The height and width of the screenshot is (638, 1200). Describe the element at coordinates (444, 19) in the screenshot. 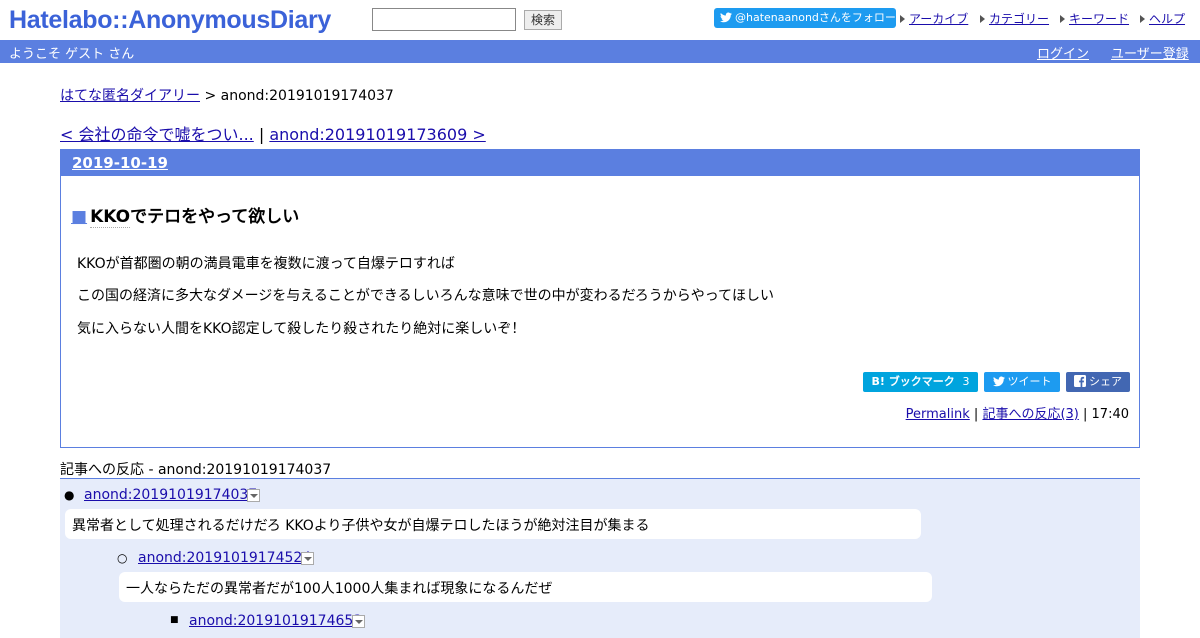

I see `search-input` at that location.